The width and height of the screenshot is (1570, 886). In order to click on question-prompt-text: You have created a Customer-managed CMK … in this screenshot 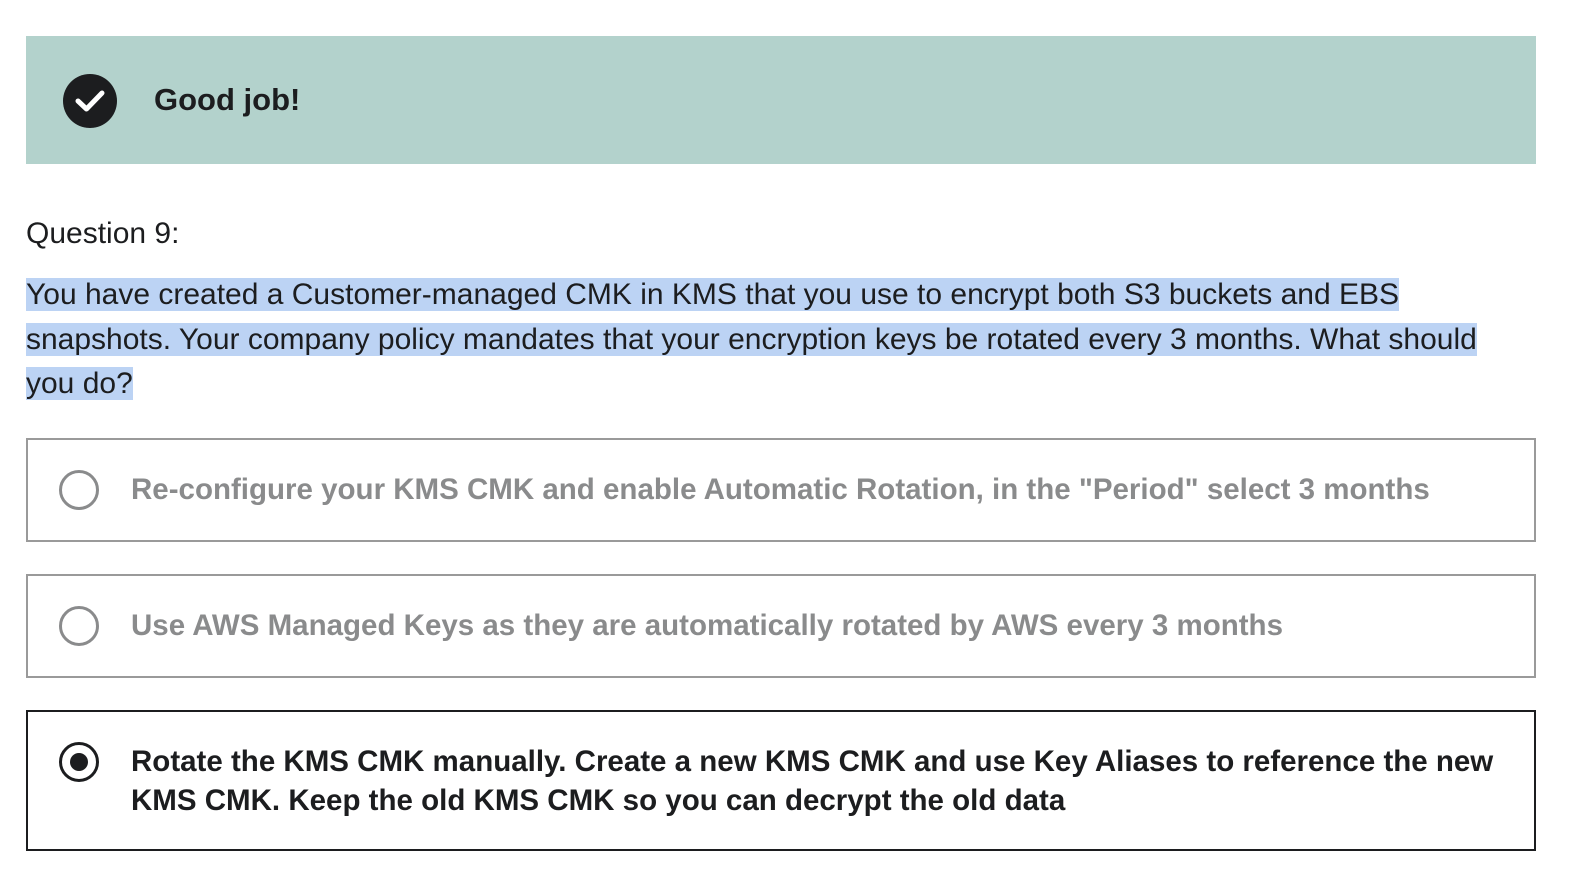, I will do `click(751, 339)`.